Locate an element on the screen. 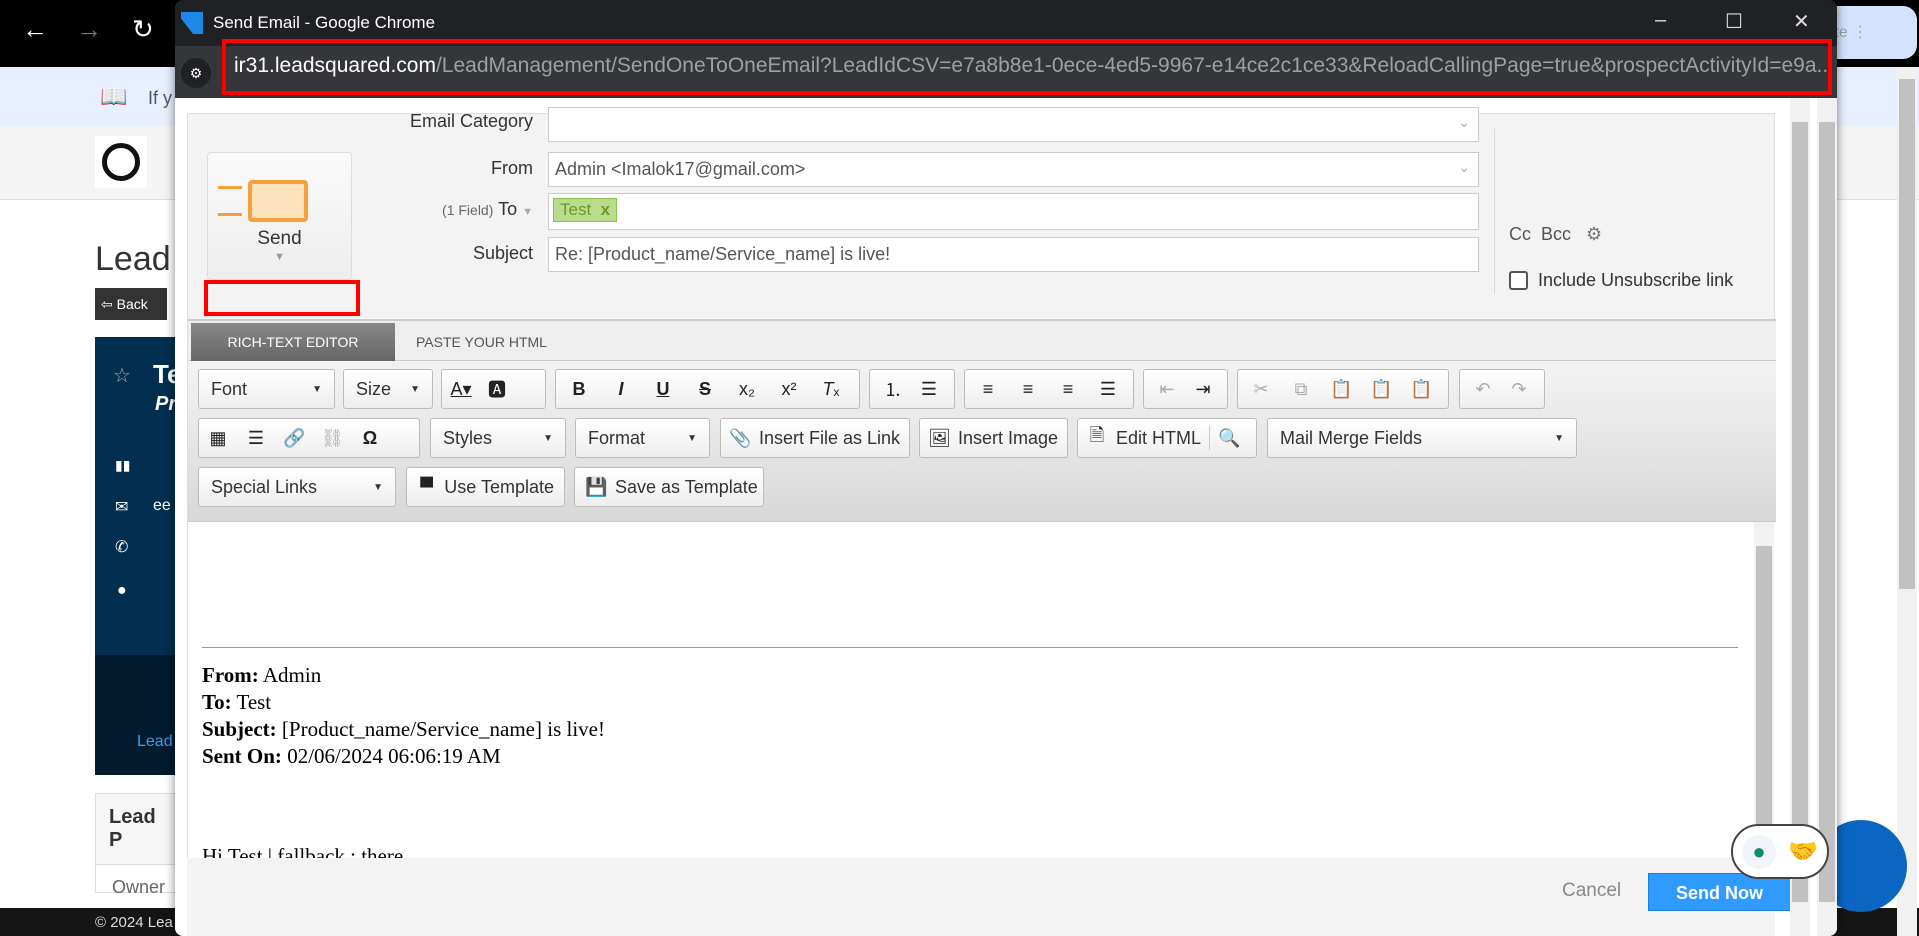  popup-scrollbar-outer is located at coordinates (1827, 517).